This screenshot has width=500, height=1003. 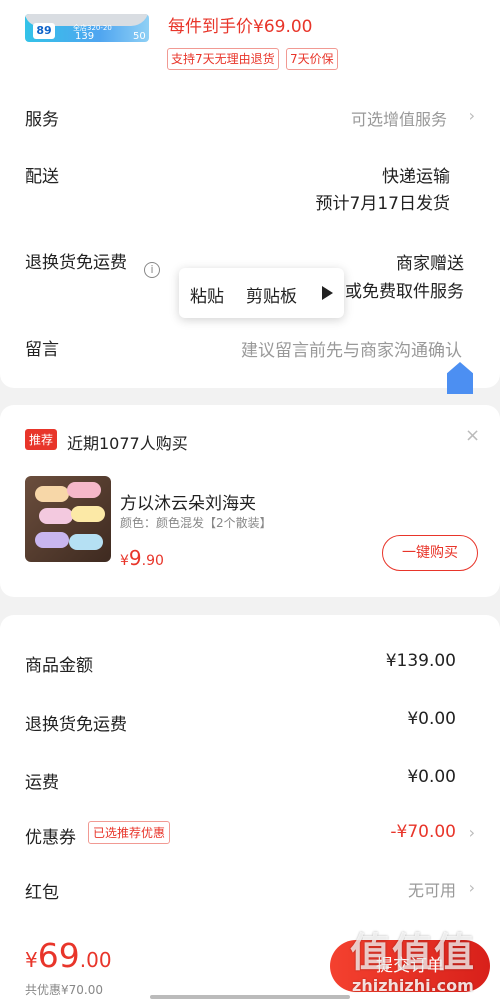 What do you see at coordinates (152, 561) in the screenshot?
I see `price-decimal: .90` at bounding box center [152, 561].